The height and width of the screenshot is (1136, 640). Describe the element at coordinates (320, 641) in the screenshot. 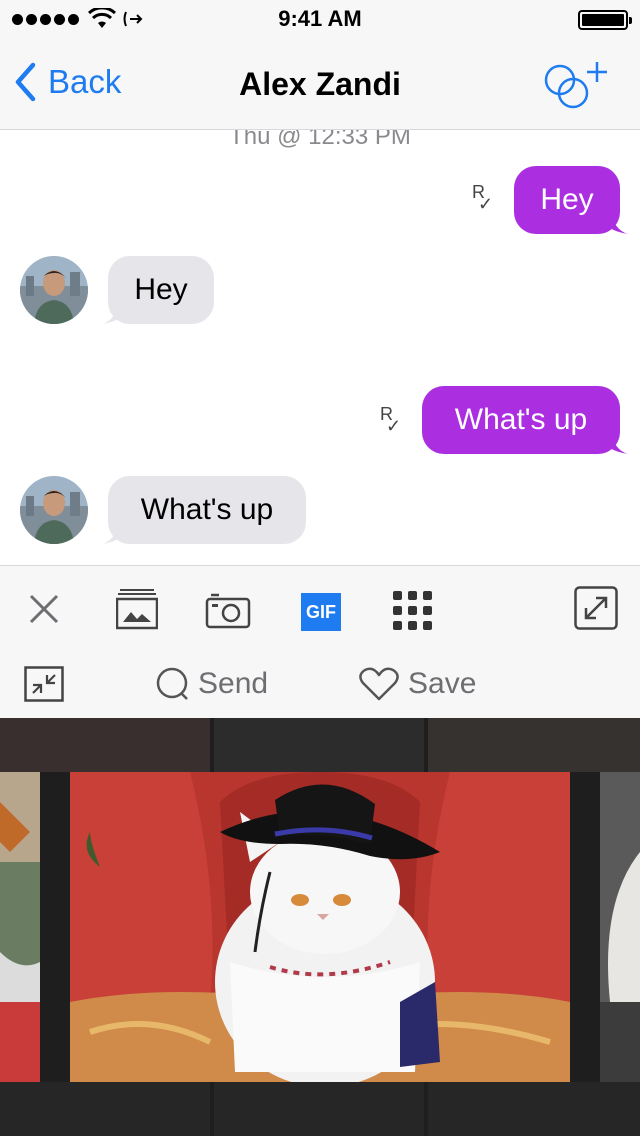

I see `composer-toolbar: GIF Send Save` at that location.